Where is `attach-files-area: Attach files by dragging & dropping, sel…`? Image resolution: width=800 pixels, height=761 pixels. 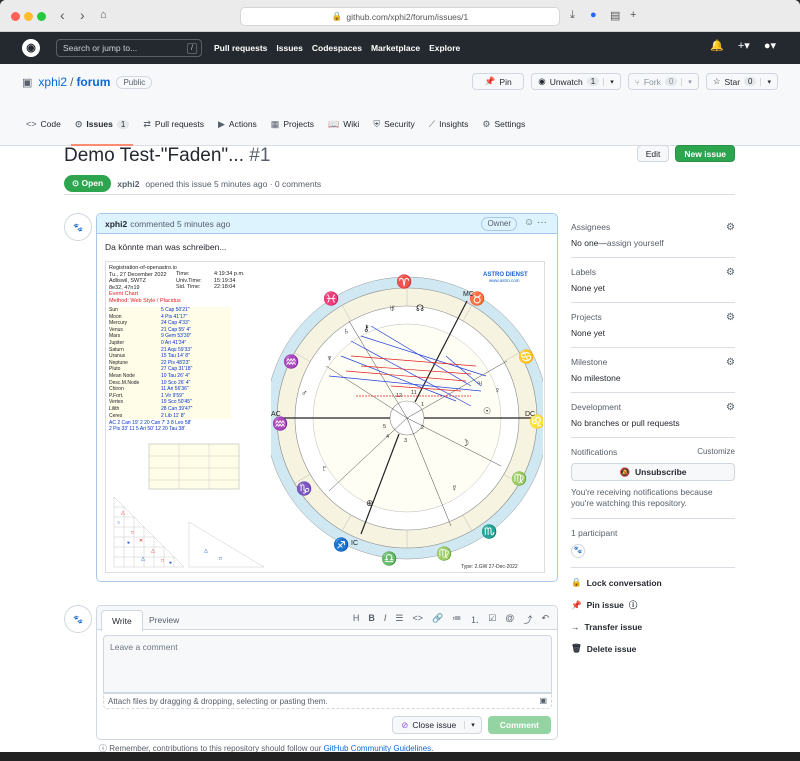 attach-files-area: Attach files by dragging & dropping, sel… is located at coordinates (327, 701).